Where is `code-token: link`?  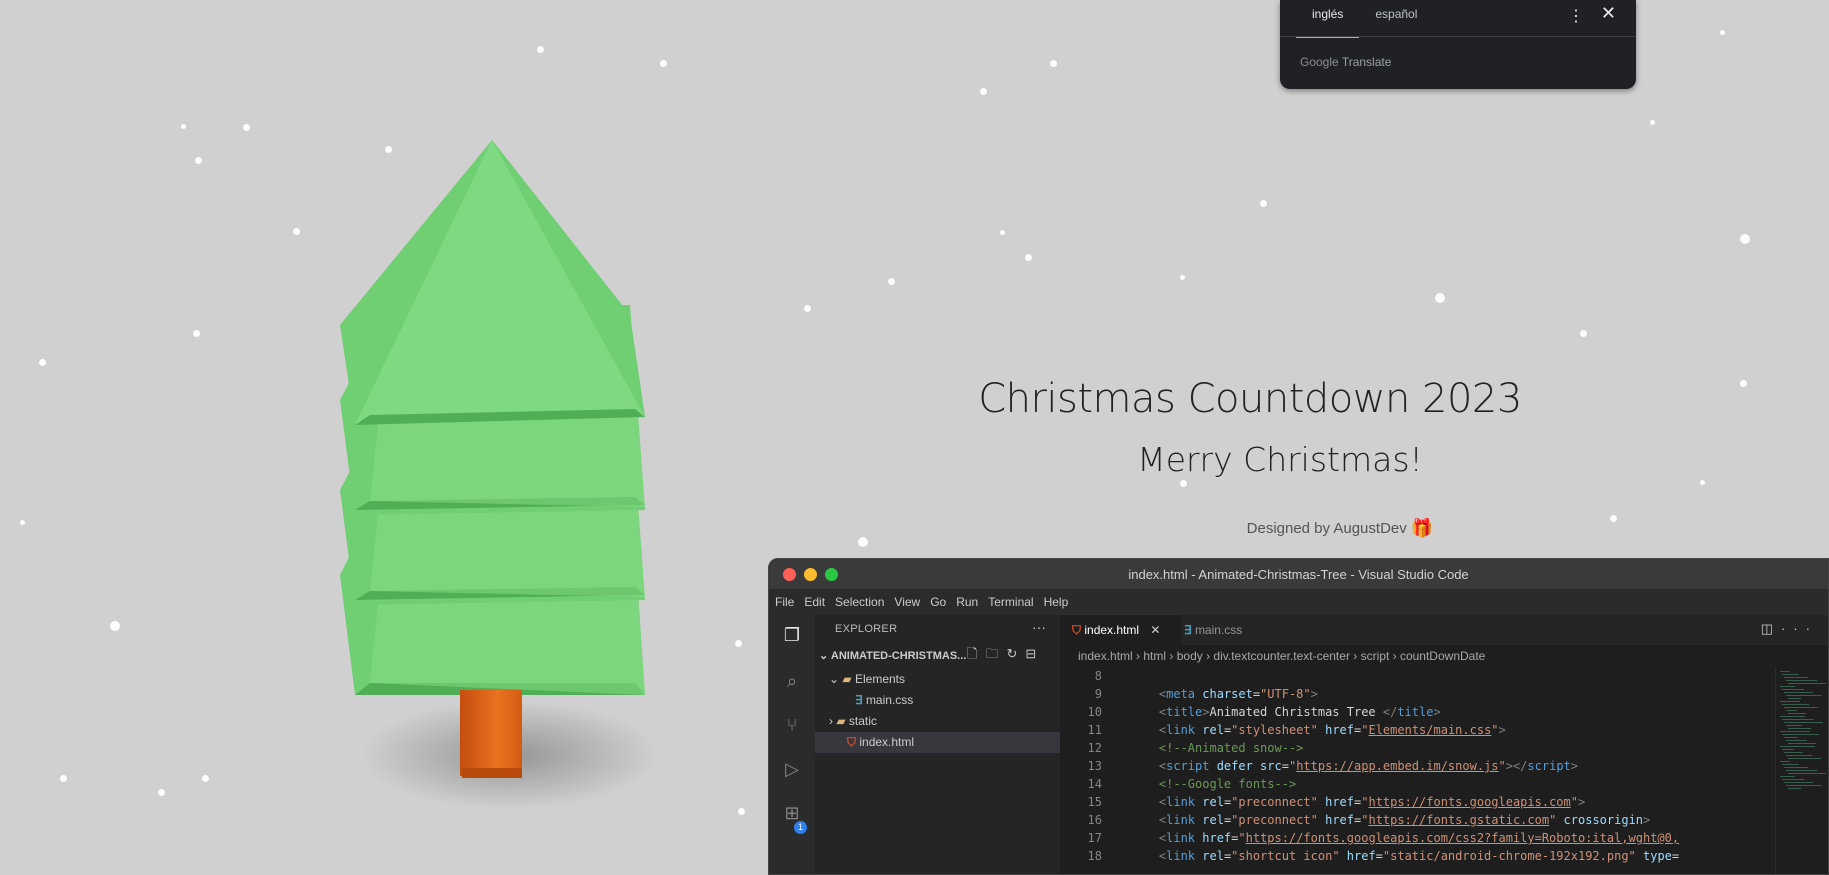
code-token: link is located at coordinates (1181, 856).